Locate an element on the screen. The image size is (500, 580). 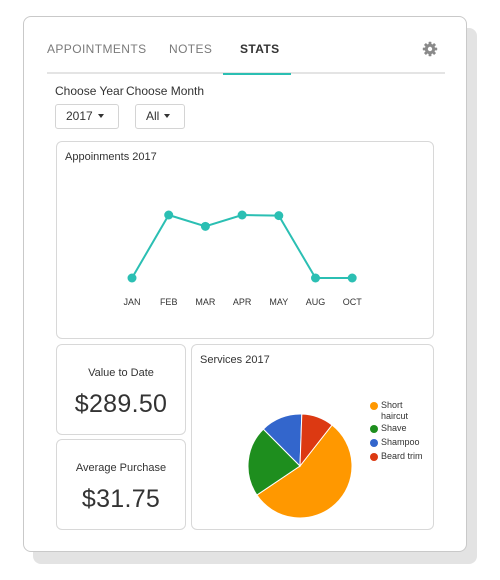
legend-short-haircut-line2: haircut is located at coordinates (395, 416).